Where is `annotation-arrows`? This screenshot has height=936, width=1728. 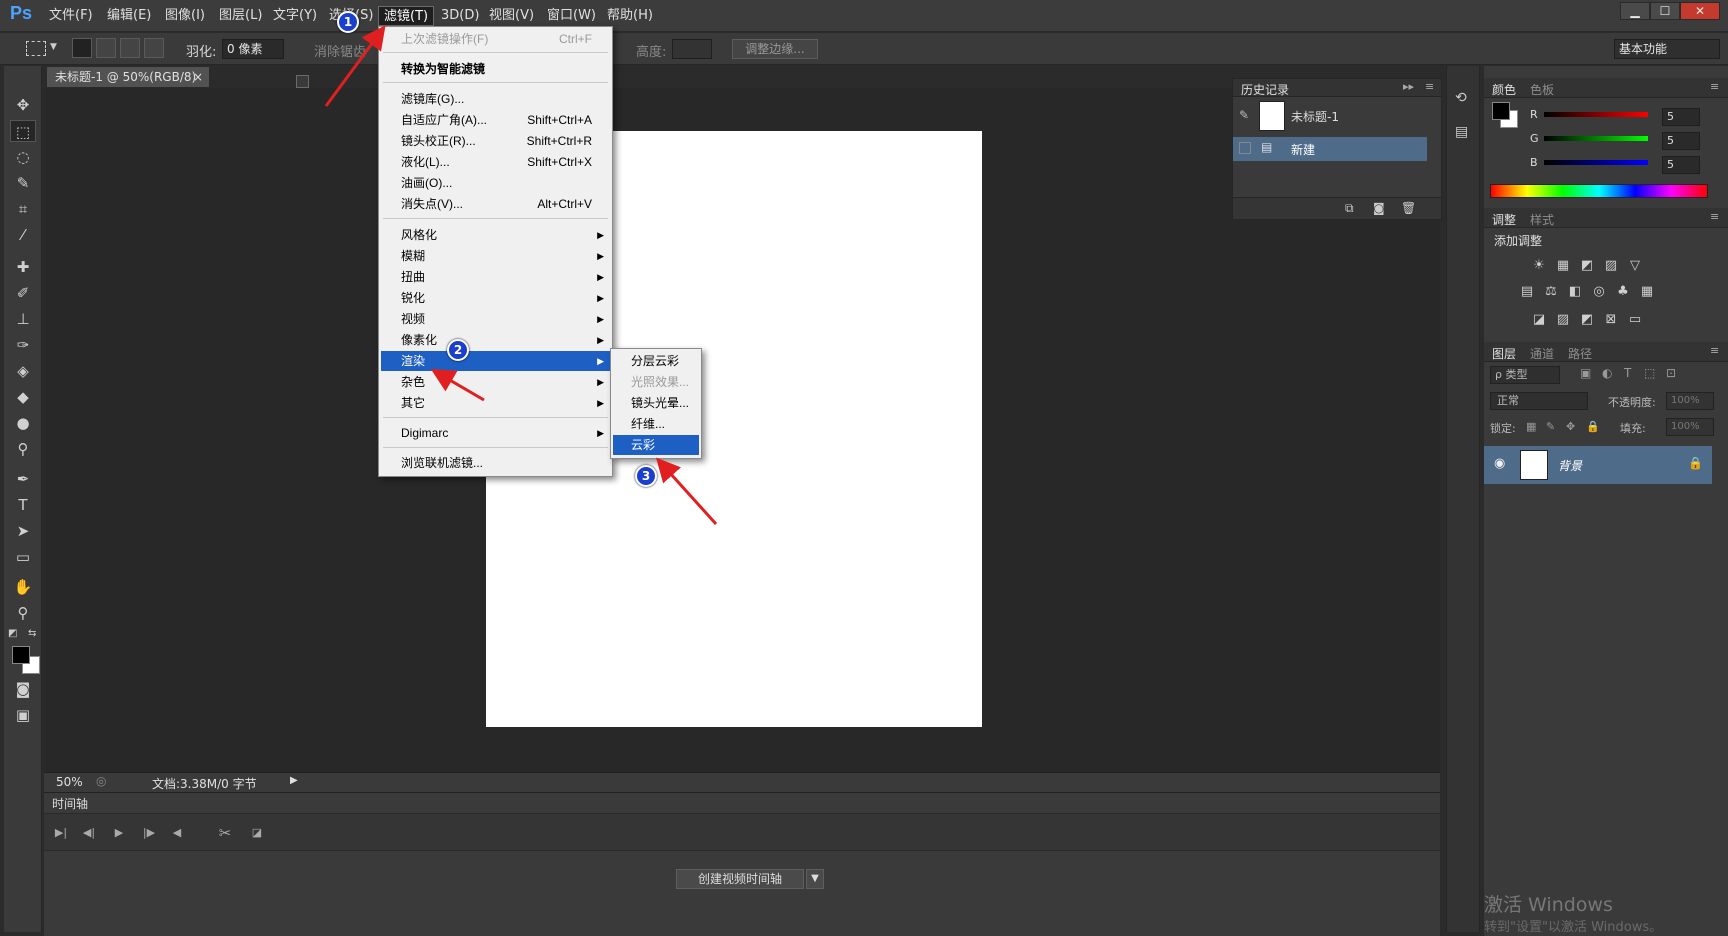
annotation-arrows is located at coordinates (521, 275).